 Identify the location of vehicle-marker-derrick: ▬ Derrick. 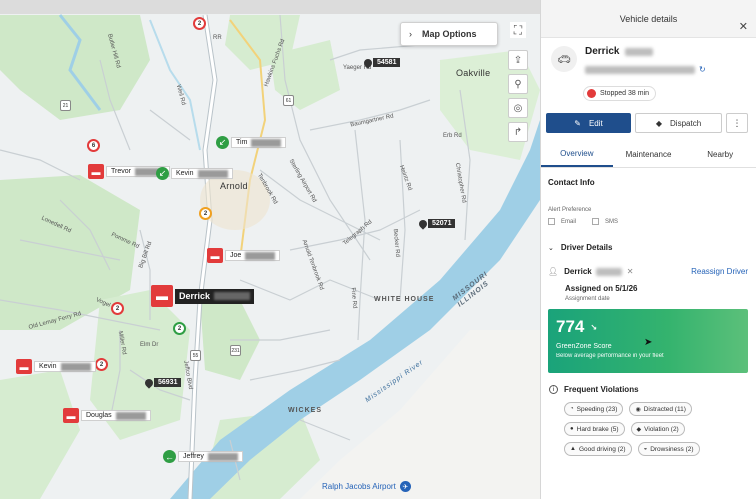
(203, 296).